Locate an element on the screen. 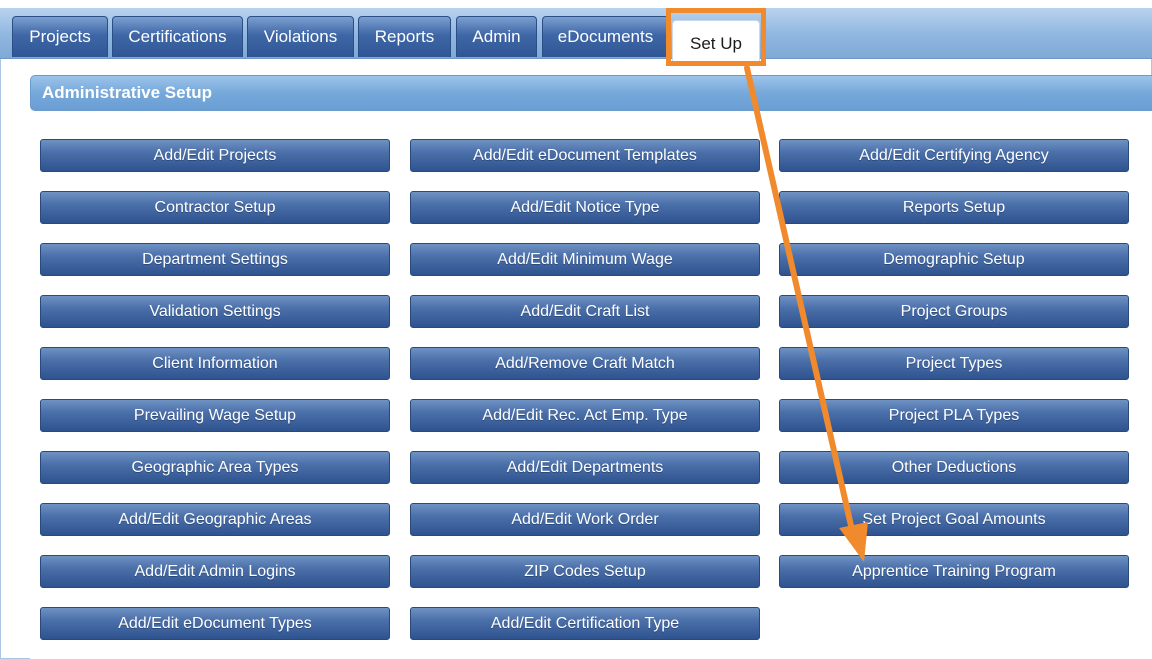 This screenshot has width=1152, height=659. other-deductions-button: Other Deductions is located at coordinates (954, 467).